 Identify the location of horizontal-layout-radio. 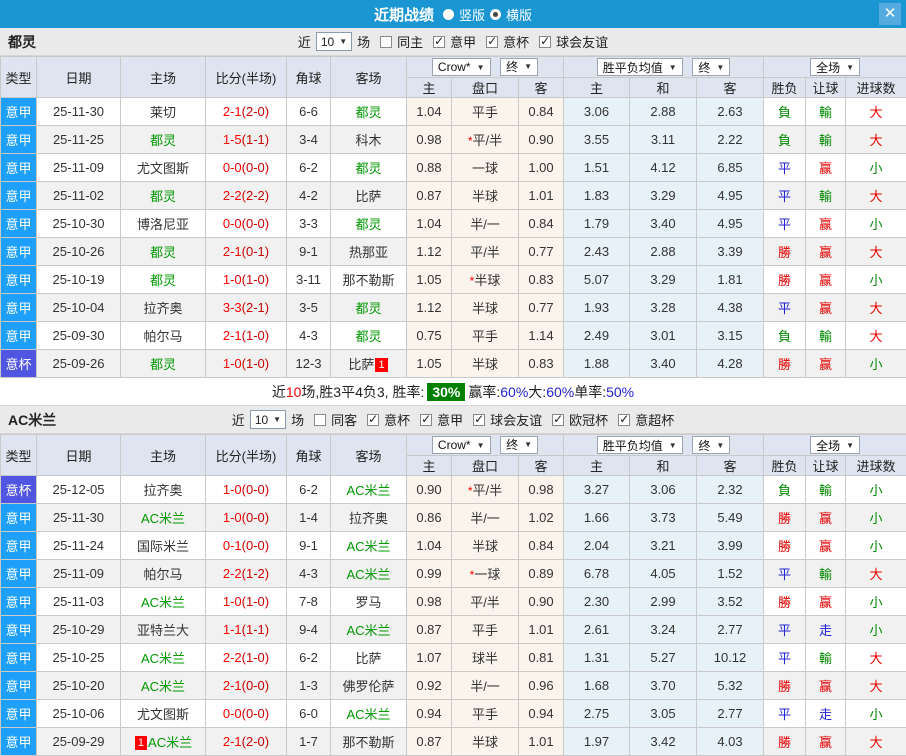
(495, 14).